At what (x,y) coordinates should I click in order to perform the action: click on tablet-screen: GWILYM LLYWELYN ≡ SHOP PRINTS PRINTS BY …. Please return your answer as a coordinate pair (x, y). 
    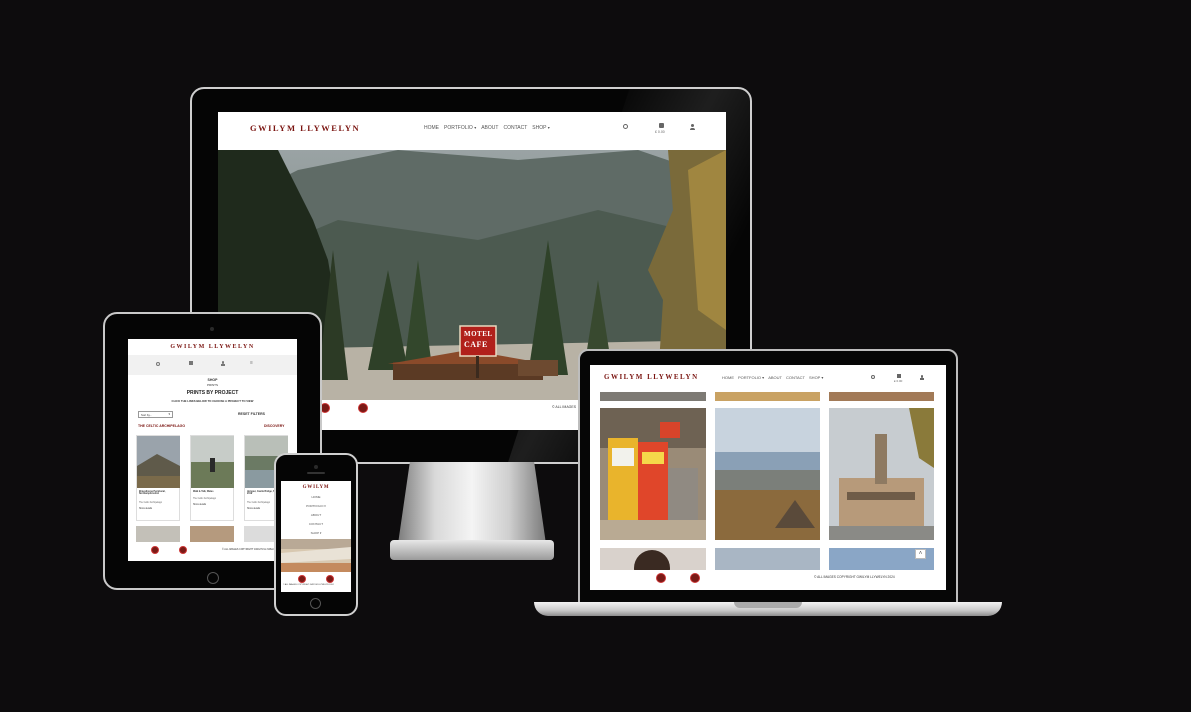
    Looking at the image, I should click on (212, 450).